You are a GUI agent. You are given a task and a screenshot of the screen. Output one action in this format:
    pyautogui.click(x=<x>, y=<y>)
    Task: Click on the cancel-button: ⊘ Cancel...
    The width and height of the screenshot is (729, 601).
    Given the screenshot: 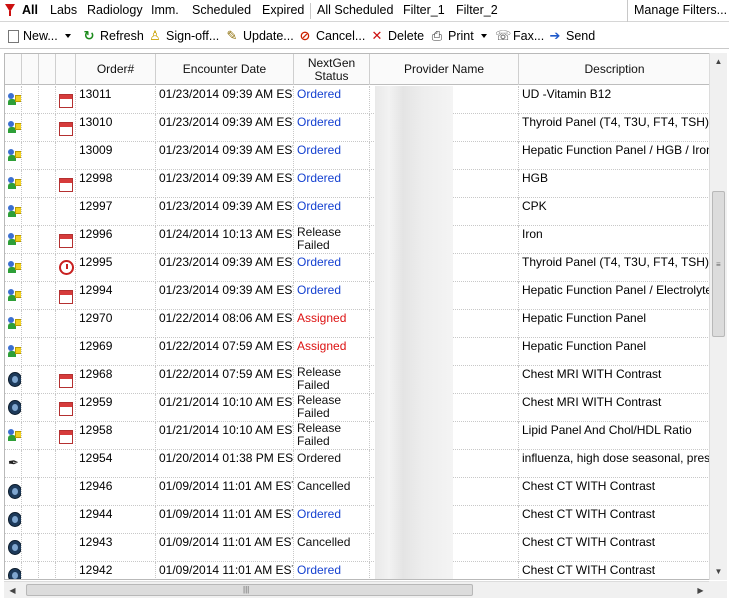 What is the action you would take?
    pyautogui.click(x=332, y=36)
    